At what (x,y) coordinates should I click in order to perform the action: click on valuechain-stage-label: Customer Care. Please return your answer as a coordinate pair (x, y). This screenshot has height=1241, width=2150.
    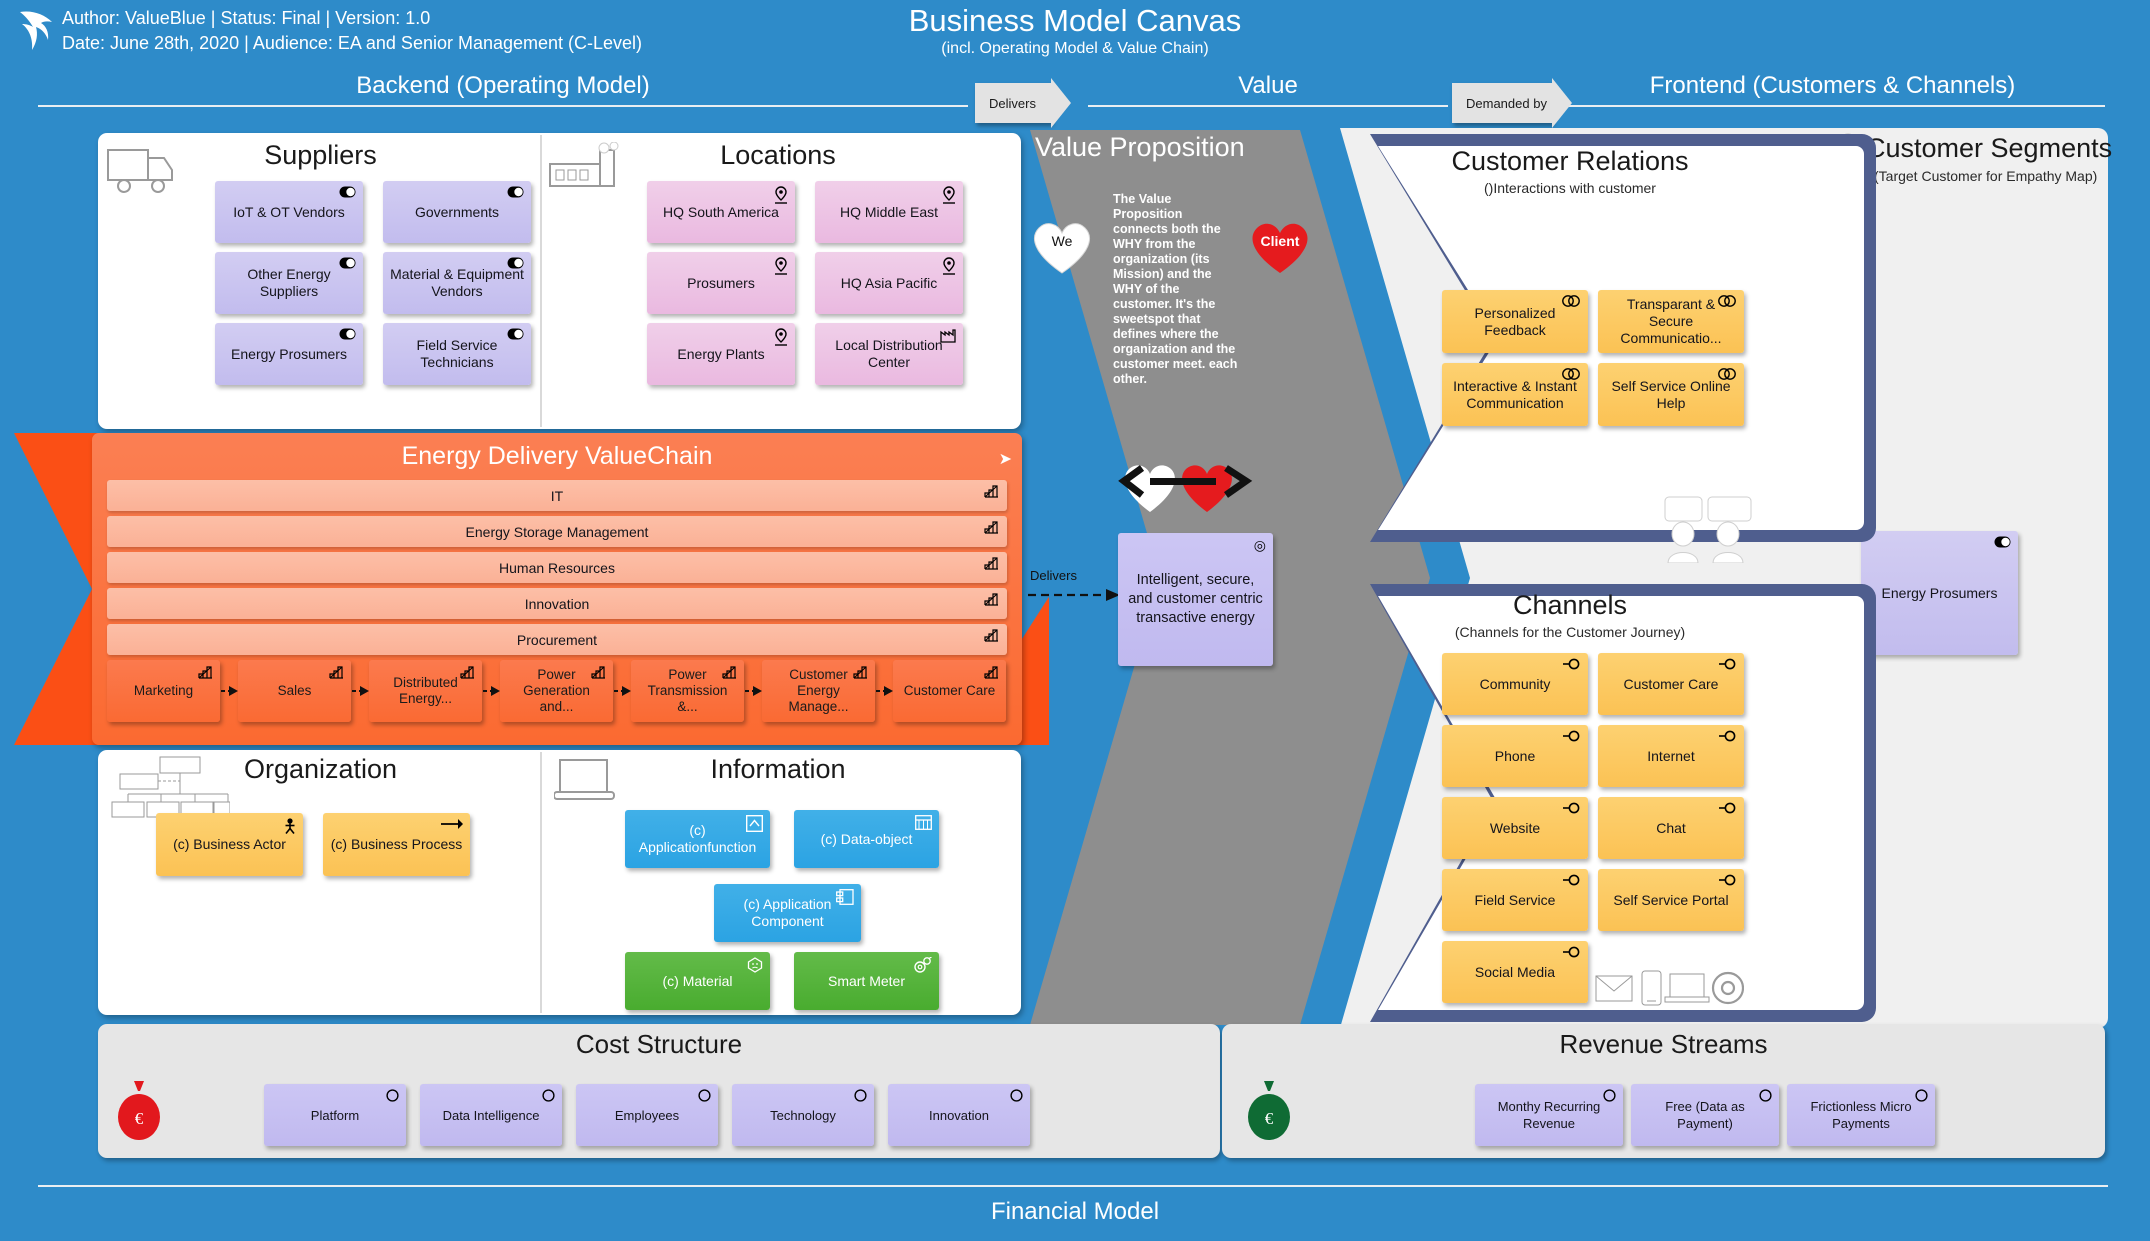
    Looking at the image, I should click on (949, 690).